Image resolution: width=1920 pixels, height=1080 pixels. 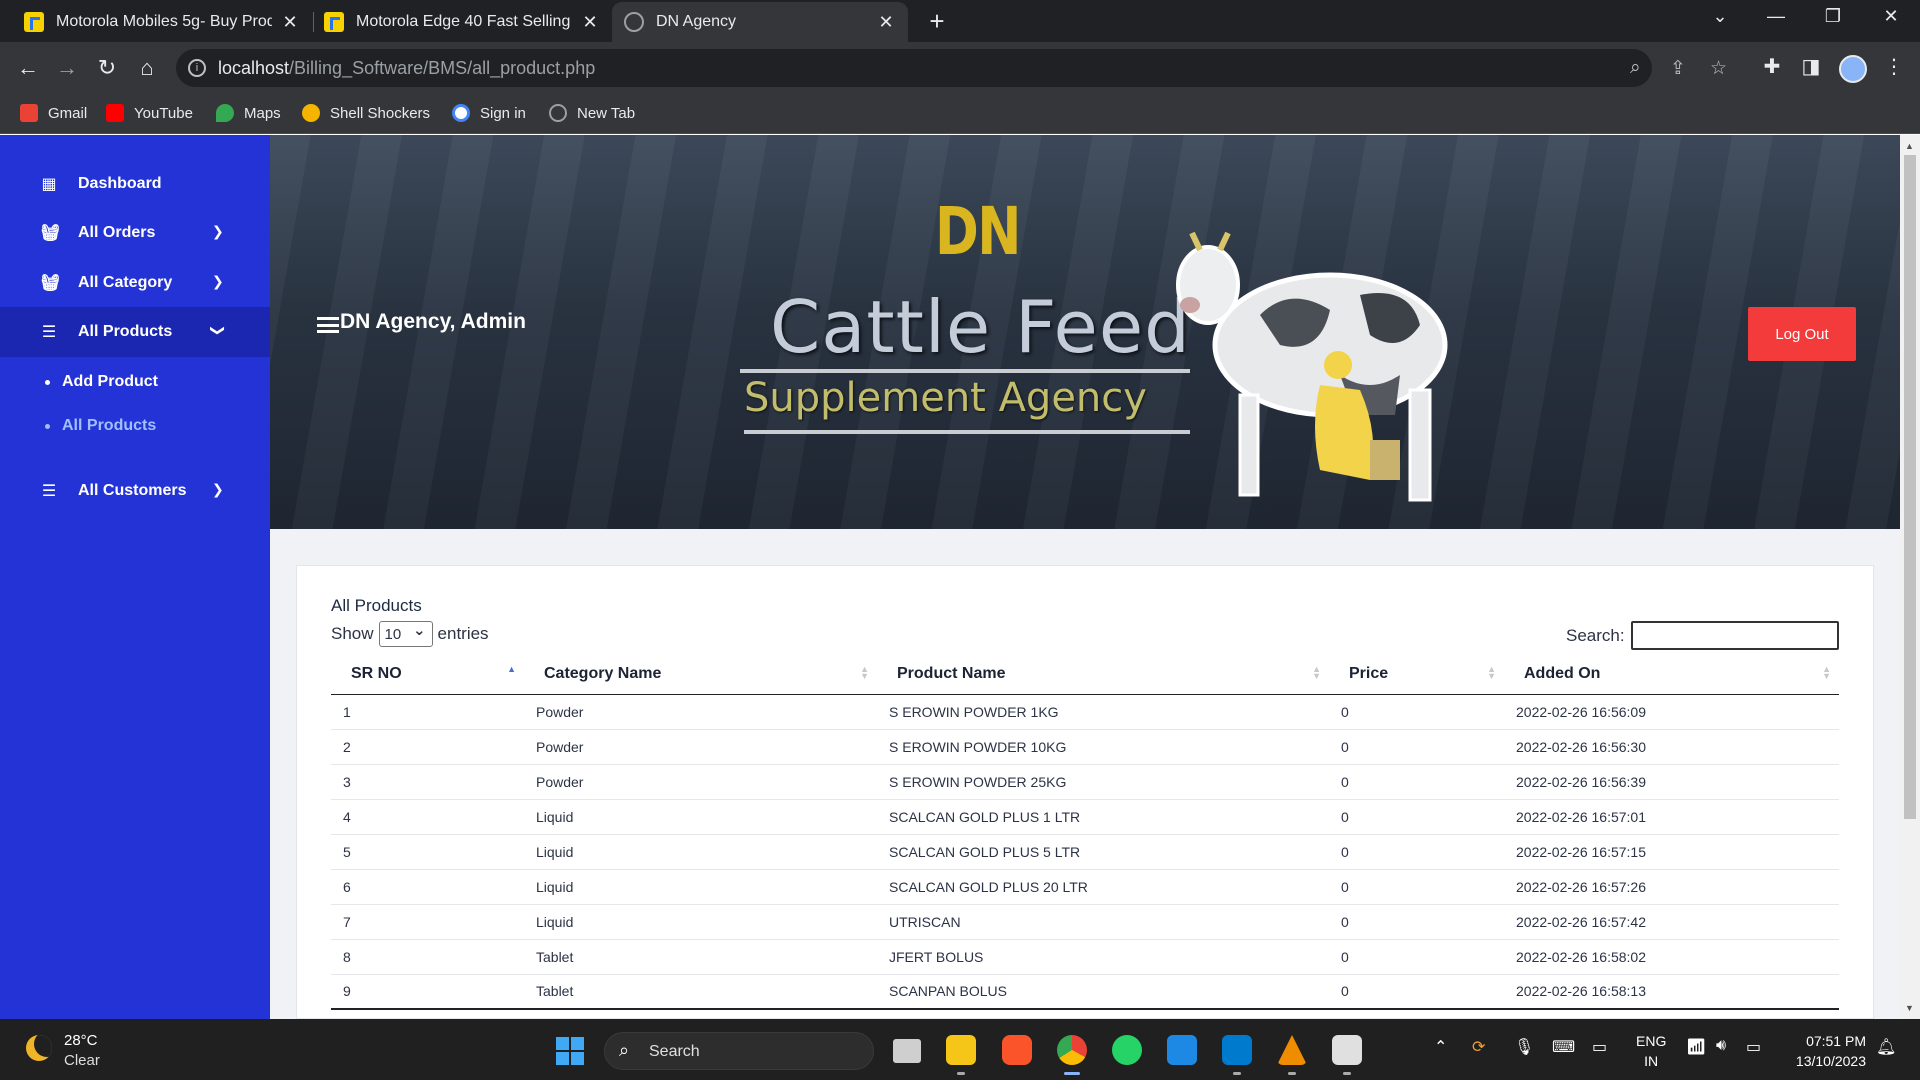 What do you see at coordinates (1678, 68) in the screenshot?
I see `share-icon: ⇪` at bounding box center [1678, 68].